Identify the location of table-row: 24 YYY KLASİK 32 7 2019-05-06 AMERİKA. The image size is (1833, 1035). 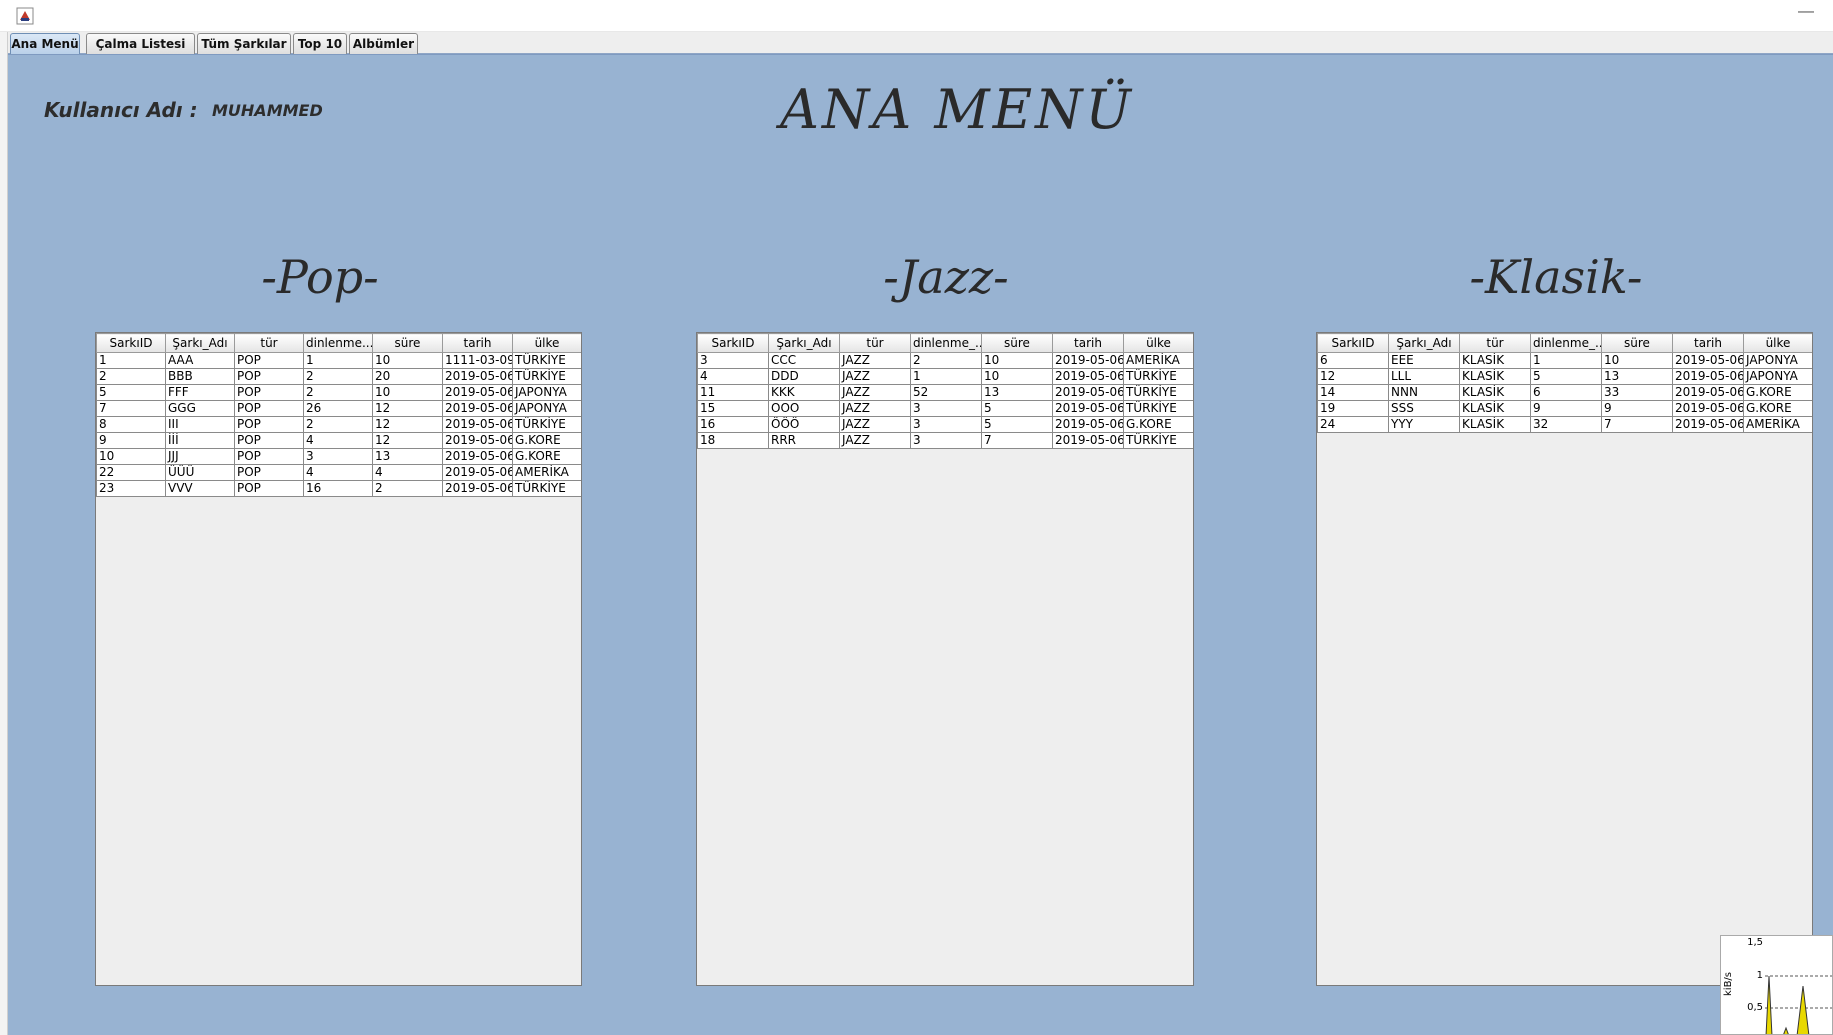
(1564, 424).